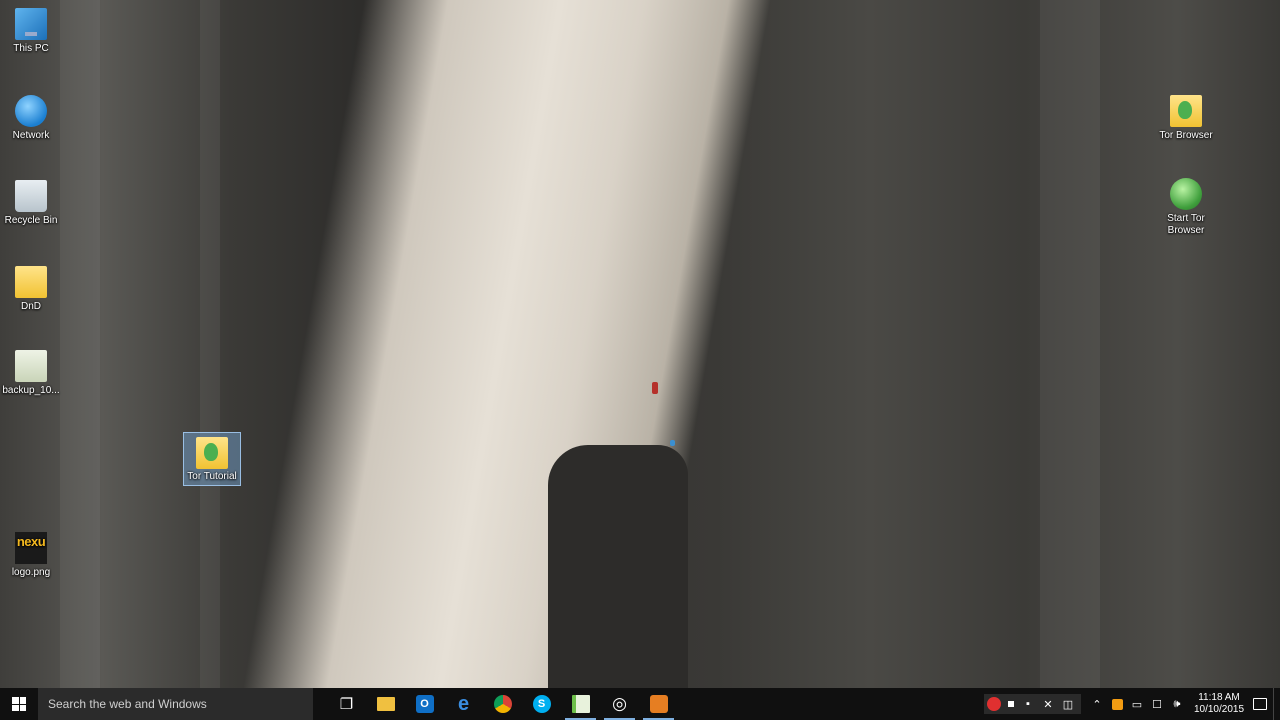  I want to click on desktop-icon-recycle-bin: Recycle Bin, so click(31, 203).